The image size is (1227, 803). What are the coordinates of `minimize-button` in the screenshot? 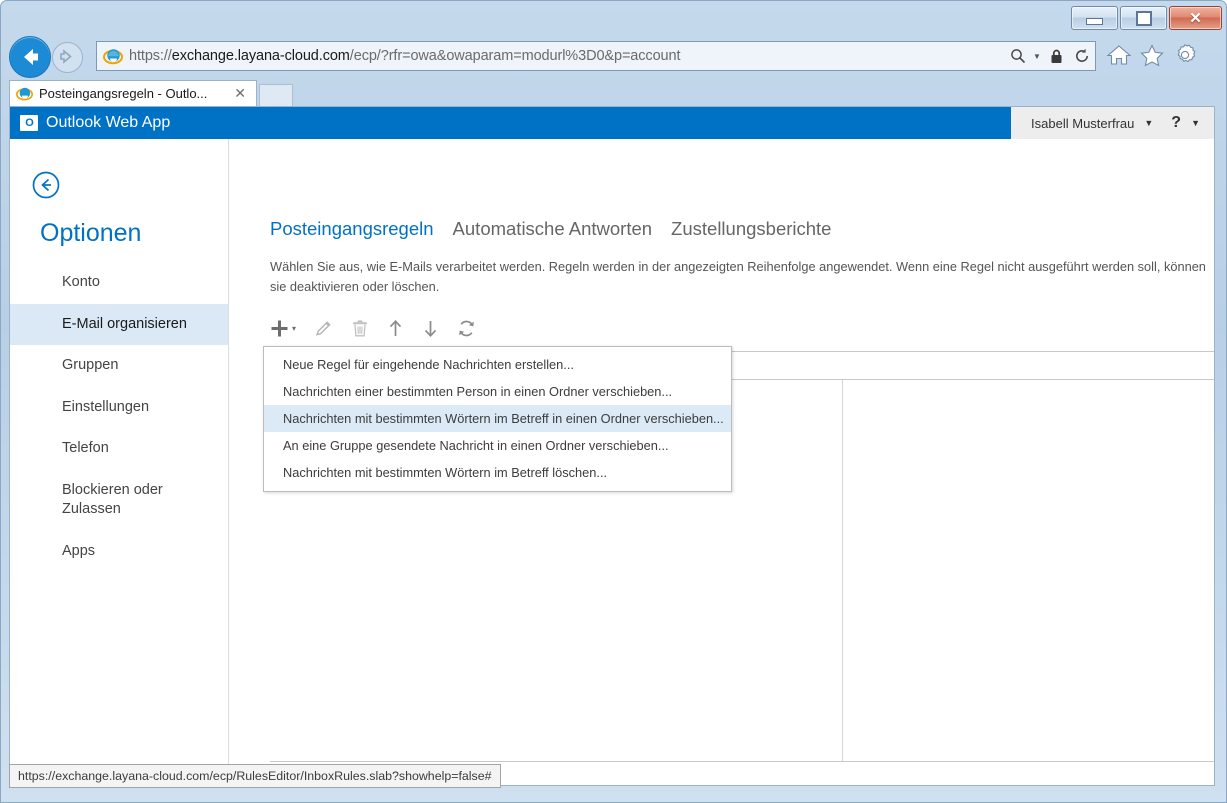 It's located at (1094, 18).